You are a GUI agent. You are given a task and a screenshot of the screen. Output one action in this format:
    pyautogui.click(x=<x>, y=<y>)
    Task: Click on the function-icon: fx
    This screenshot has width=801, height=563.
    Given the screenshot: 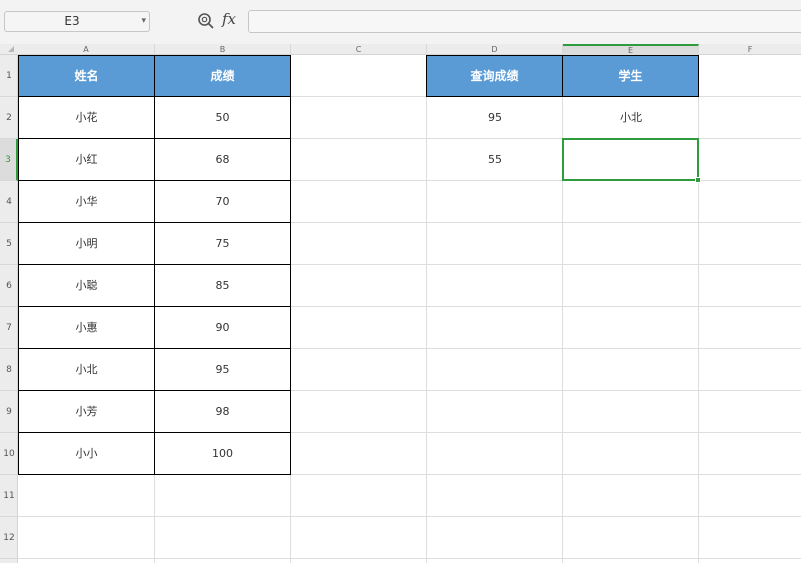 What is the action you would take?
    pyautogui.click(x=229, y=19)
    